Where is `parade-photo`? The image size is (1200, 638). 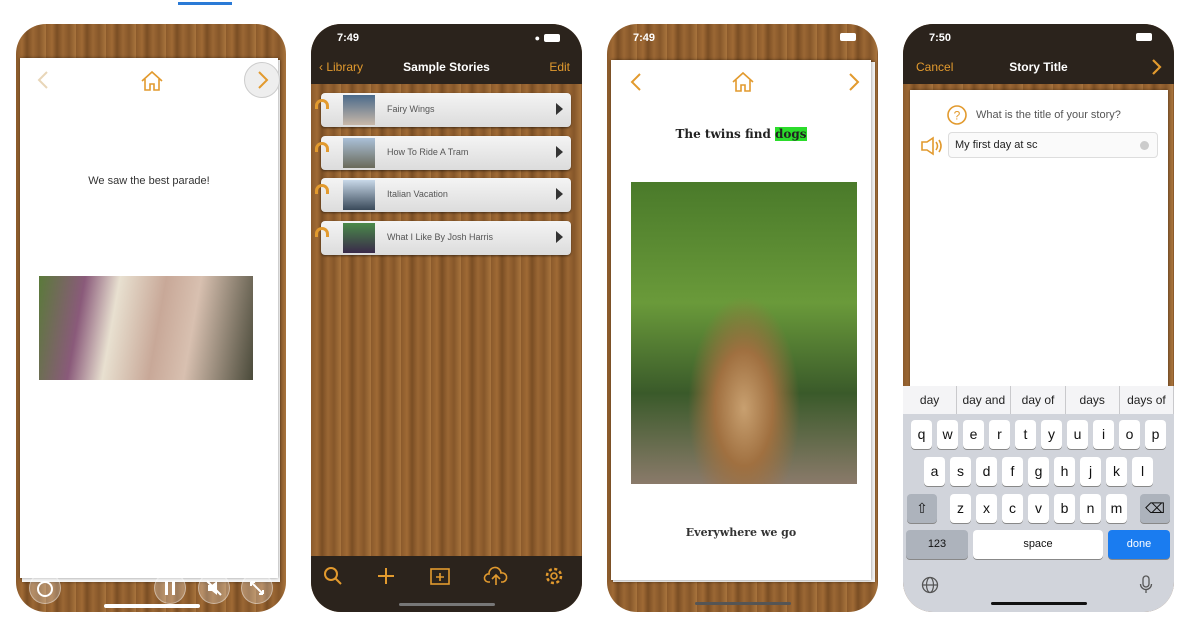 parade-photo is located at coordinates (146, 328).